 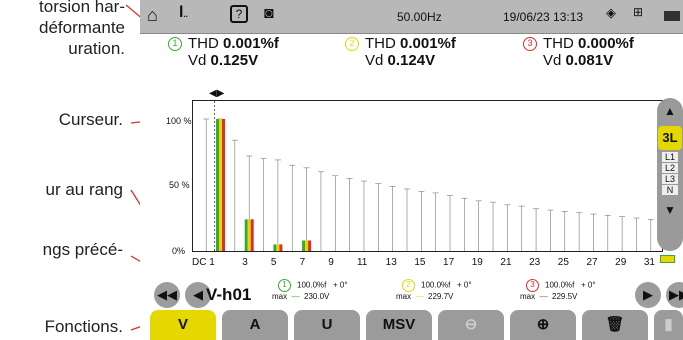 I want to click on gps-icon: ◈, so click(x=611, y=12).